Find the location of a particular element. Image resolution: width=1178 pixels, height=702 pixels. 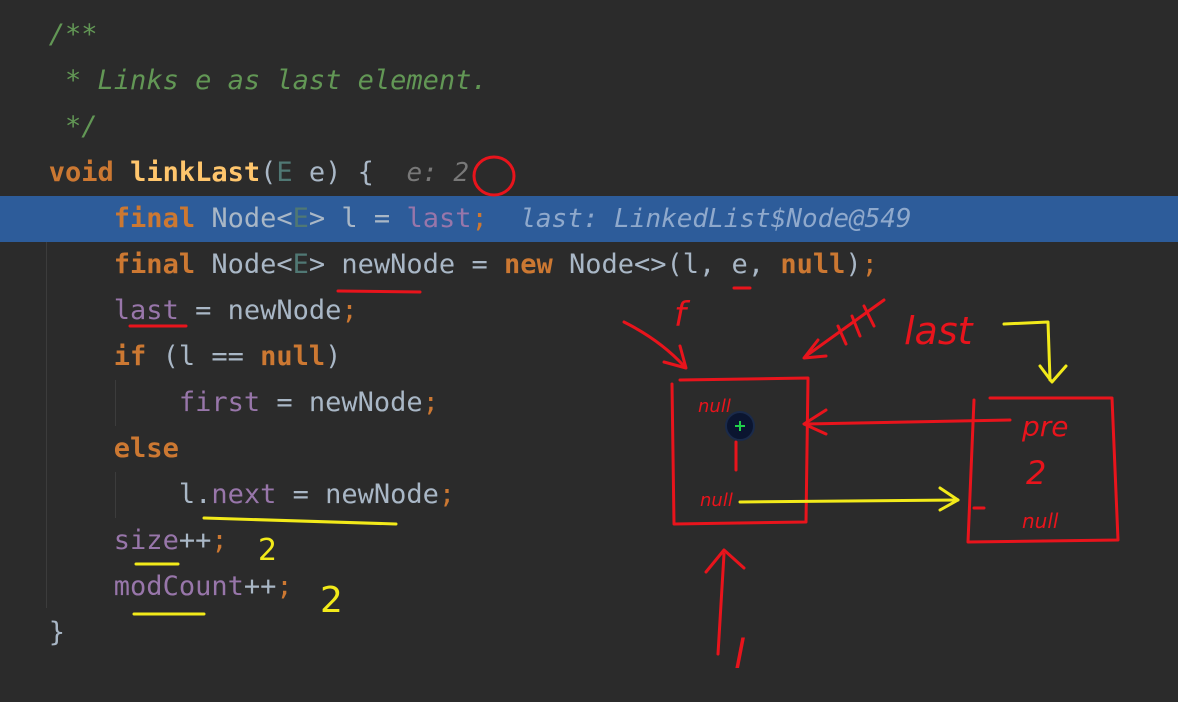

code-line: void linkLast(E e) { e: 2 is located at coordinates (589, 173).